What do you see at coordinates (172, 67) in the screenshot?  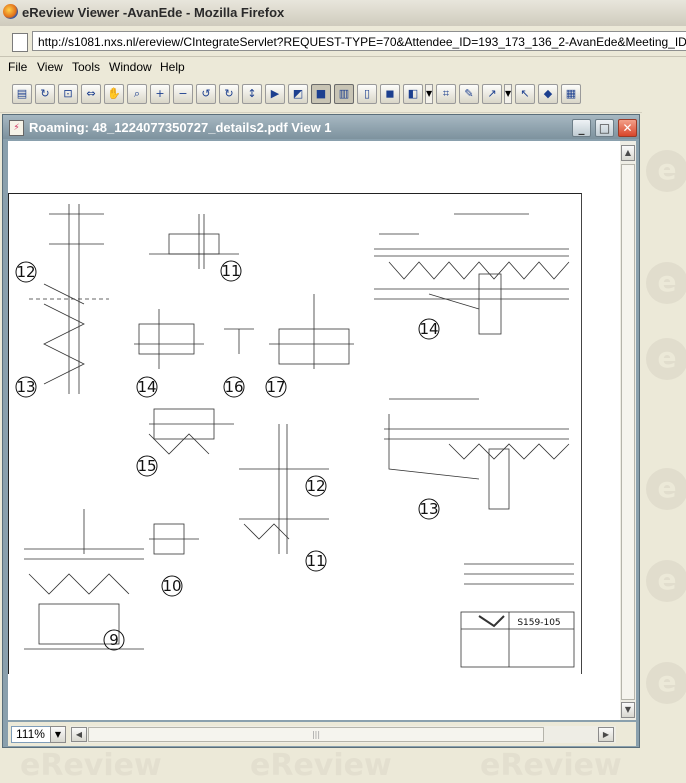 I see `menu-help: Help` at bounding box center [172, 67].